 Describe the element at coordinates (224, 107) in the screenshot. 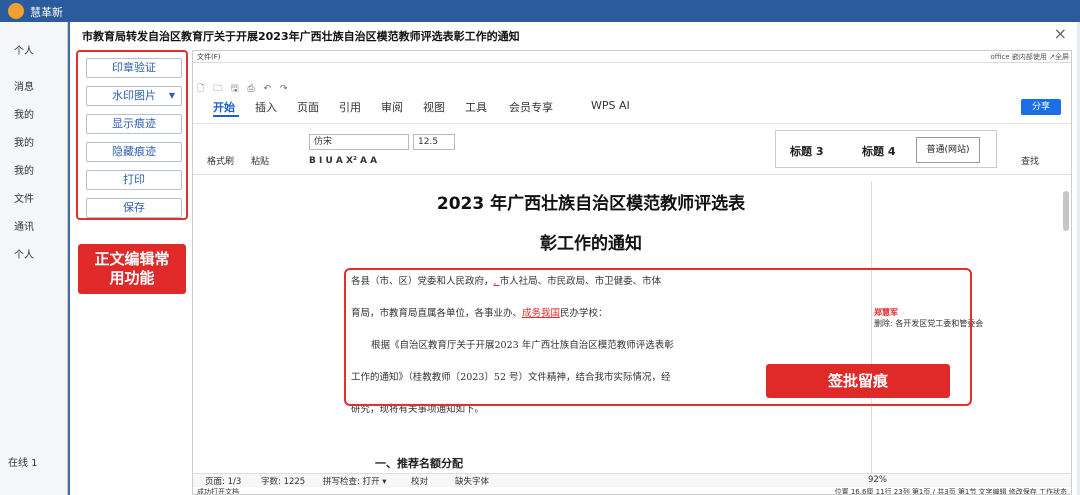

I see `tab-home: 开始` at that location.